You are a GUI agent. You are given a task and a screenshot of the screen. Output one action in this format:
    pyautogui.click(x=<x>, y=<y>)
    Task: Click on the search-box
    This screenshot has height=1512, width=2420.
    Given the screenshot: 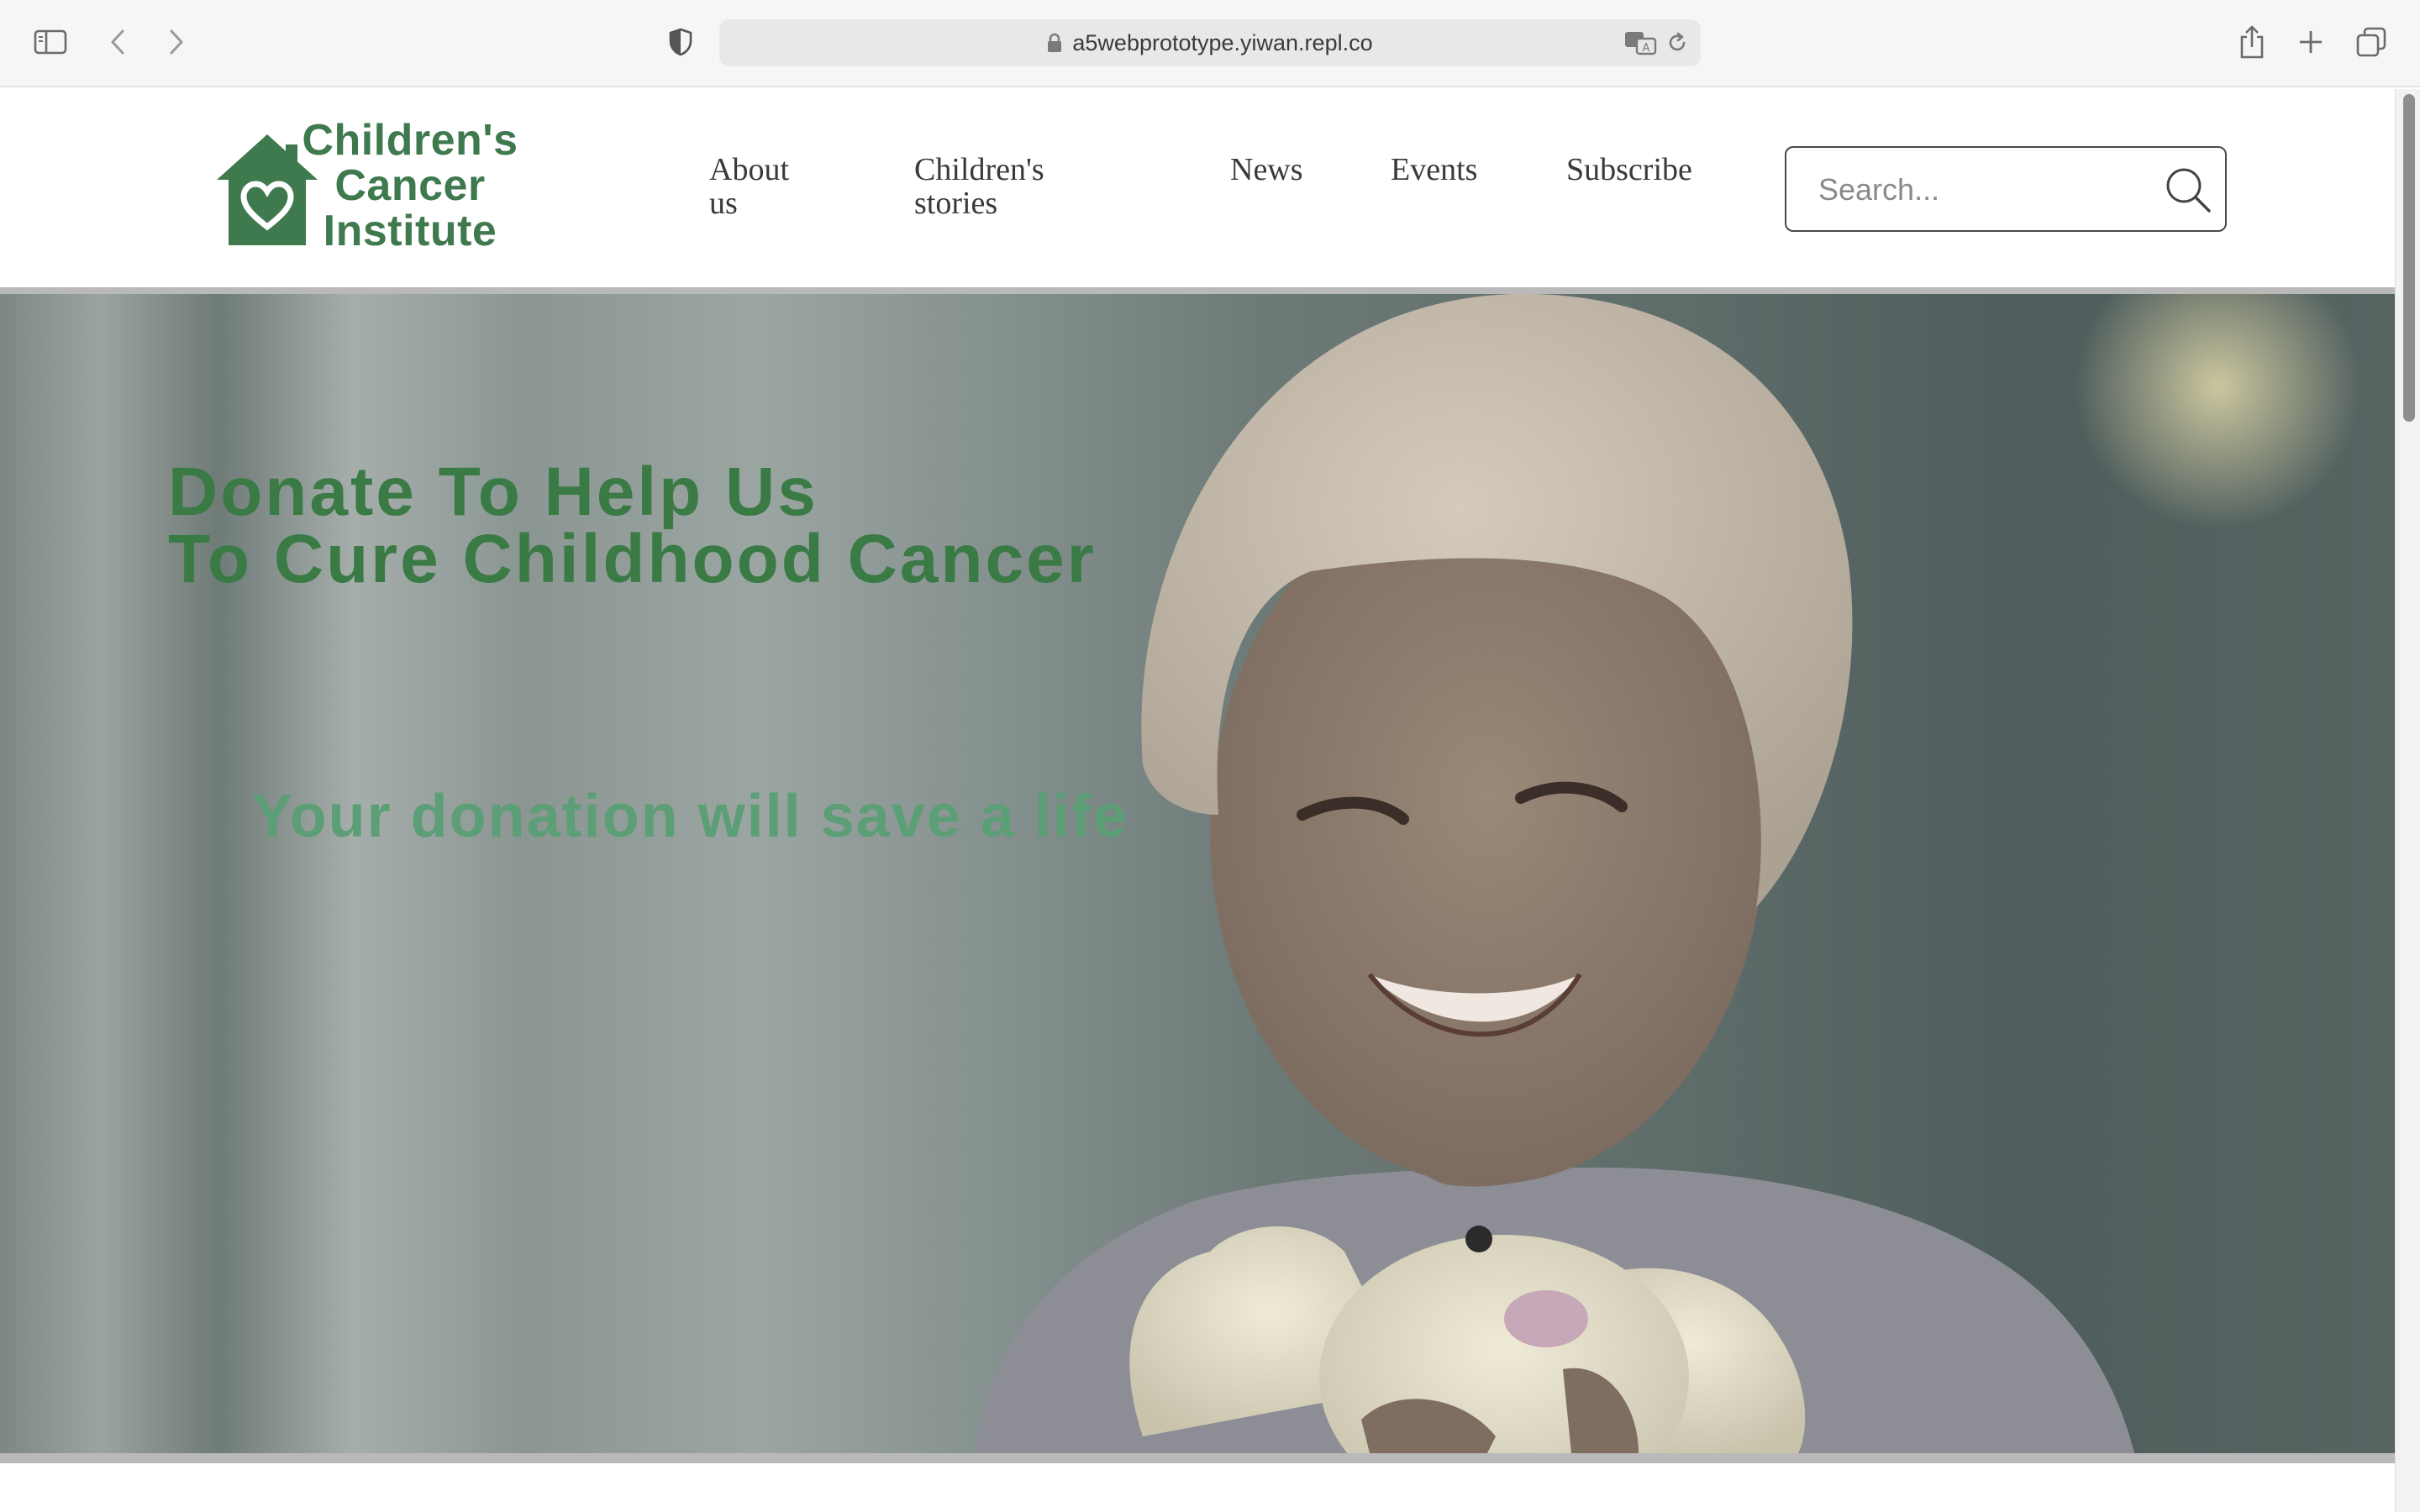 What is the action you would take?
    pyautogui.click(x=2006, y=189)
    